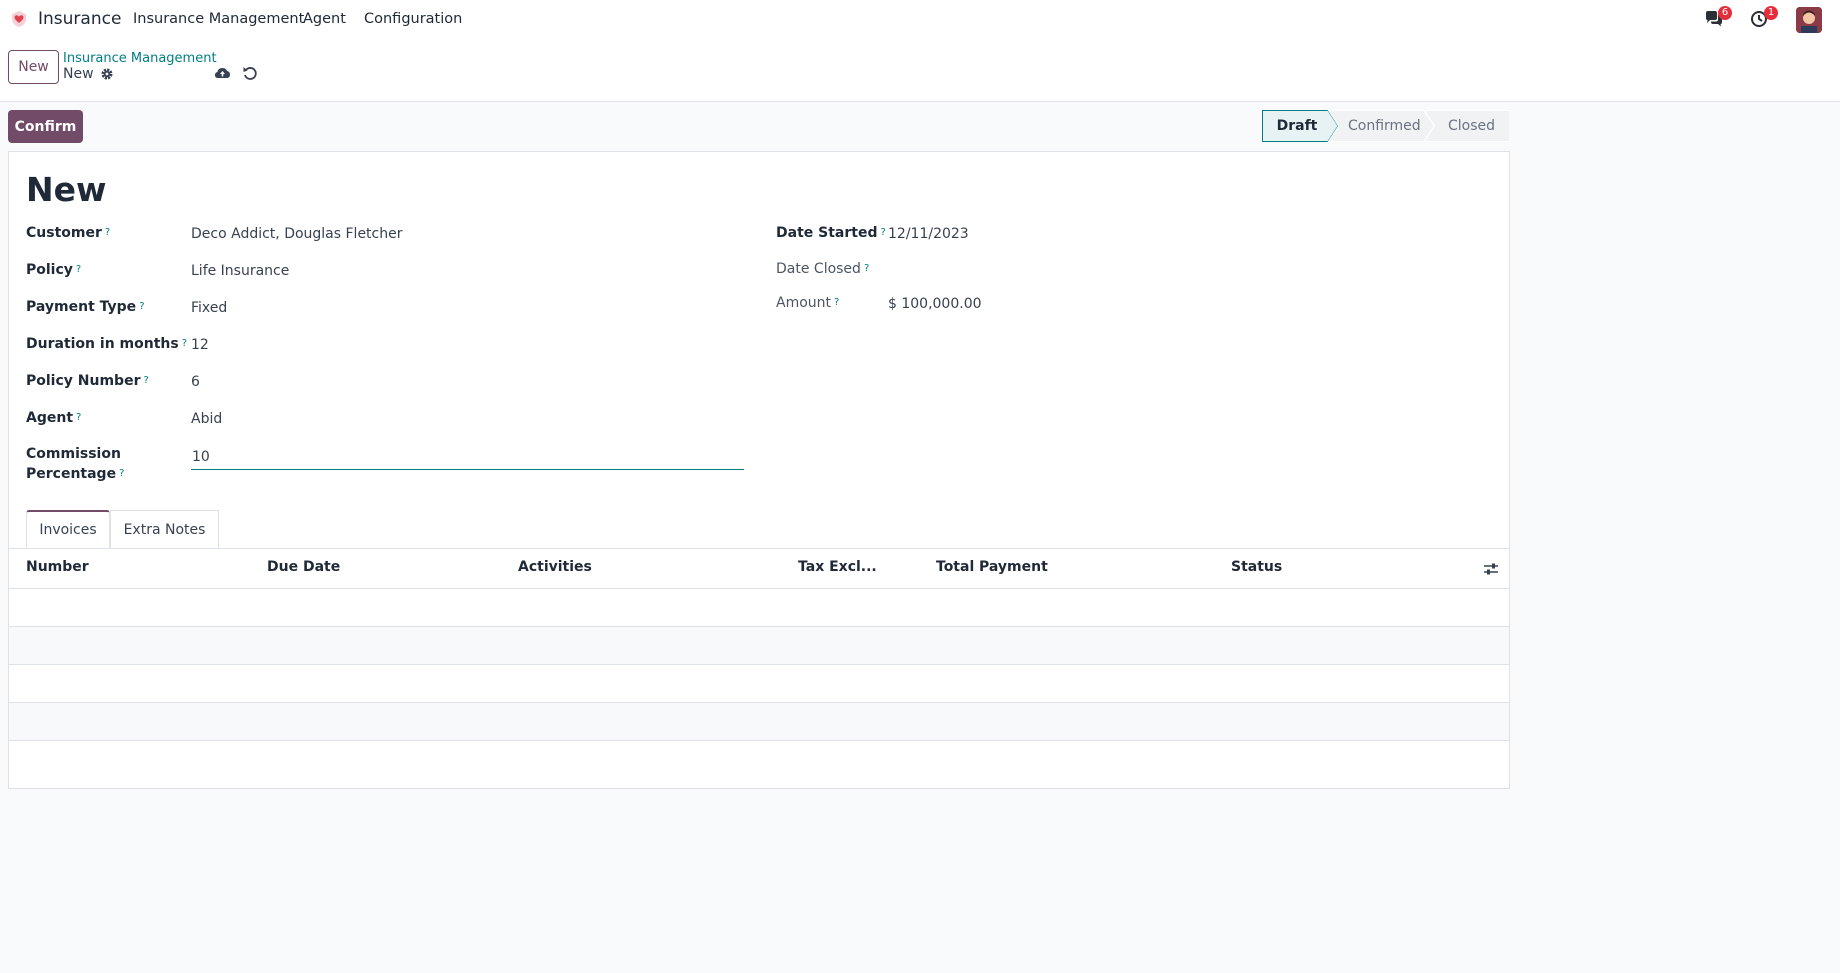 This screenshot has width=1840, height=973. What do you see at coordinates (759, 548) in the screenshot?
I see `tabs-divider` at bounding box center [759, 548].